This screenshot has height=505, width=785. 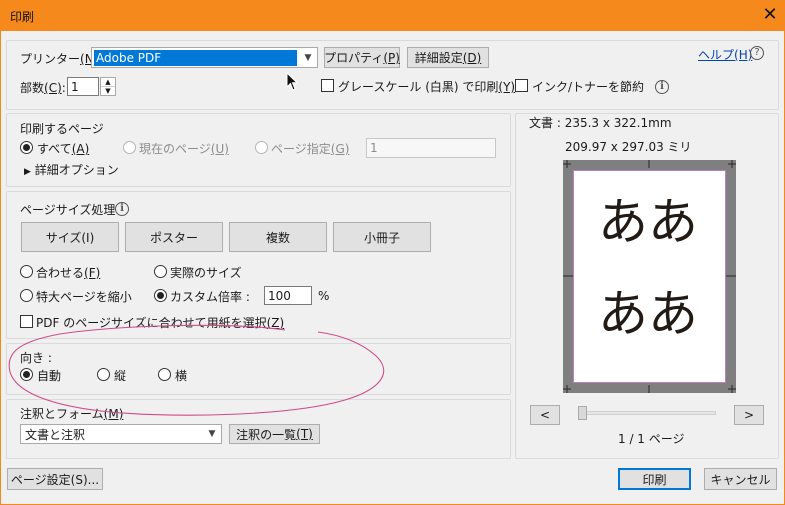 I want to click on shrink-label: 特大ページを縮小, so click(x=84, y=297).